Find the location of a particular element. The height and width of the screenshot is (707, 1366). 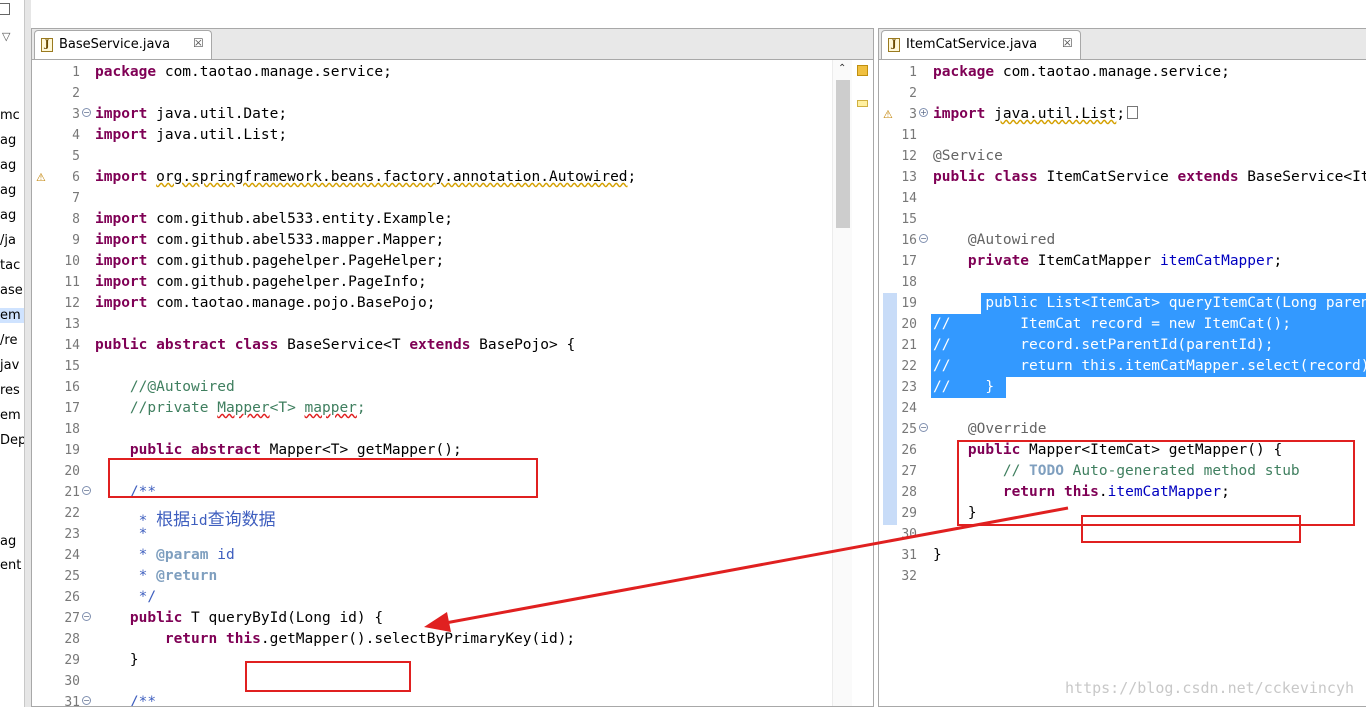

annotation-arrow is located at coordinates (746, 569).